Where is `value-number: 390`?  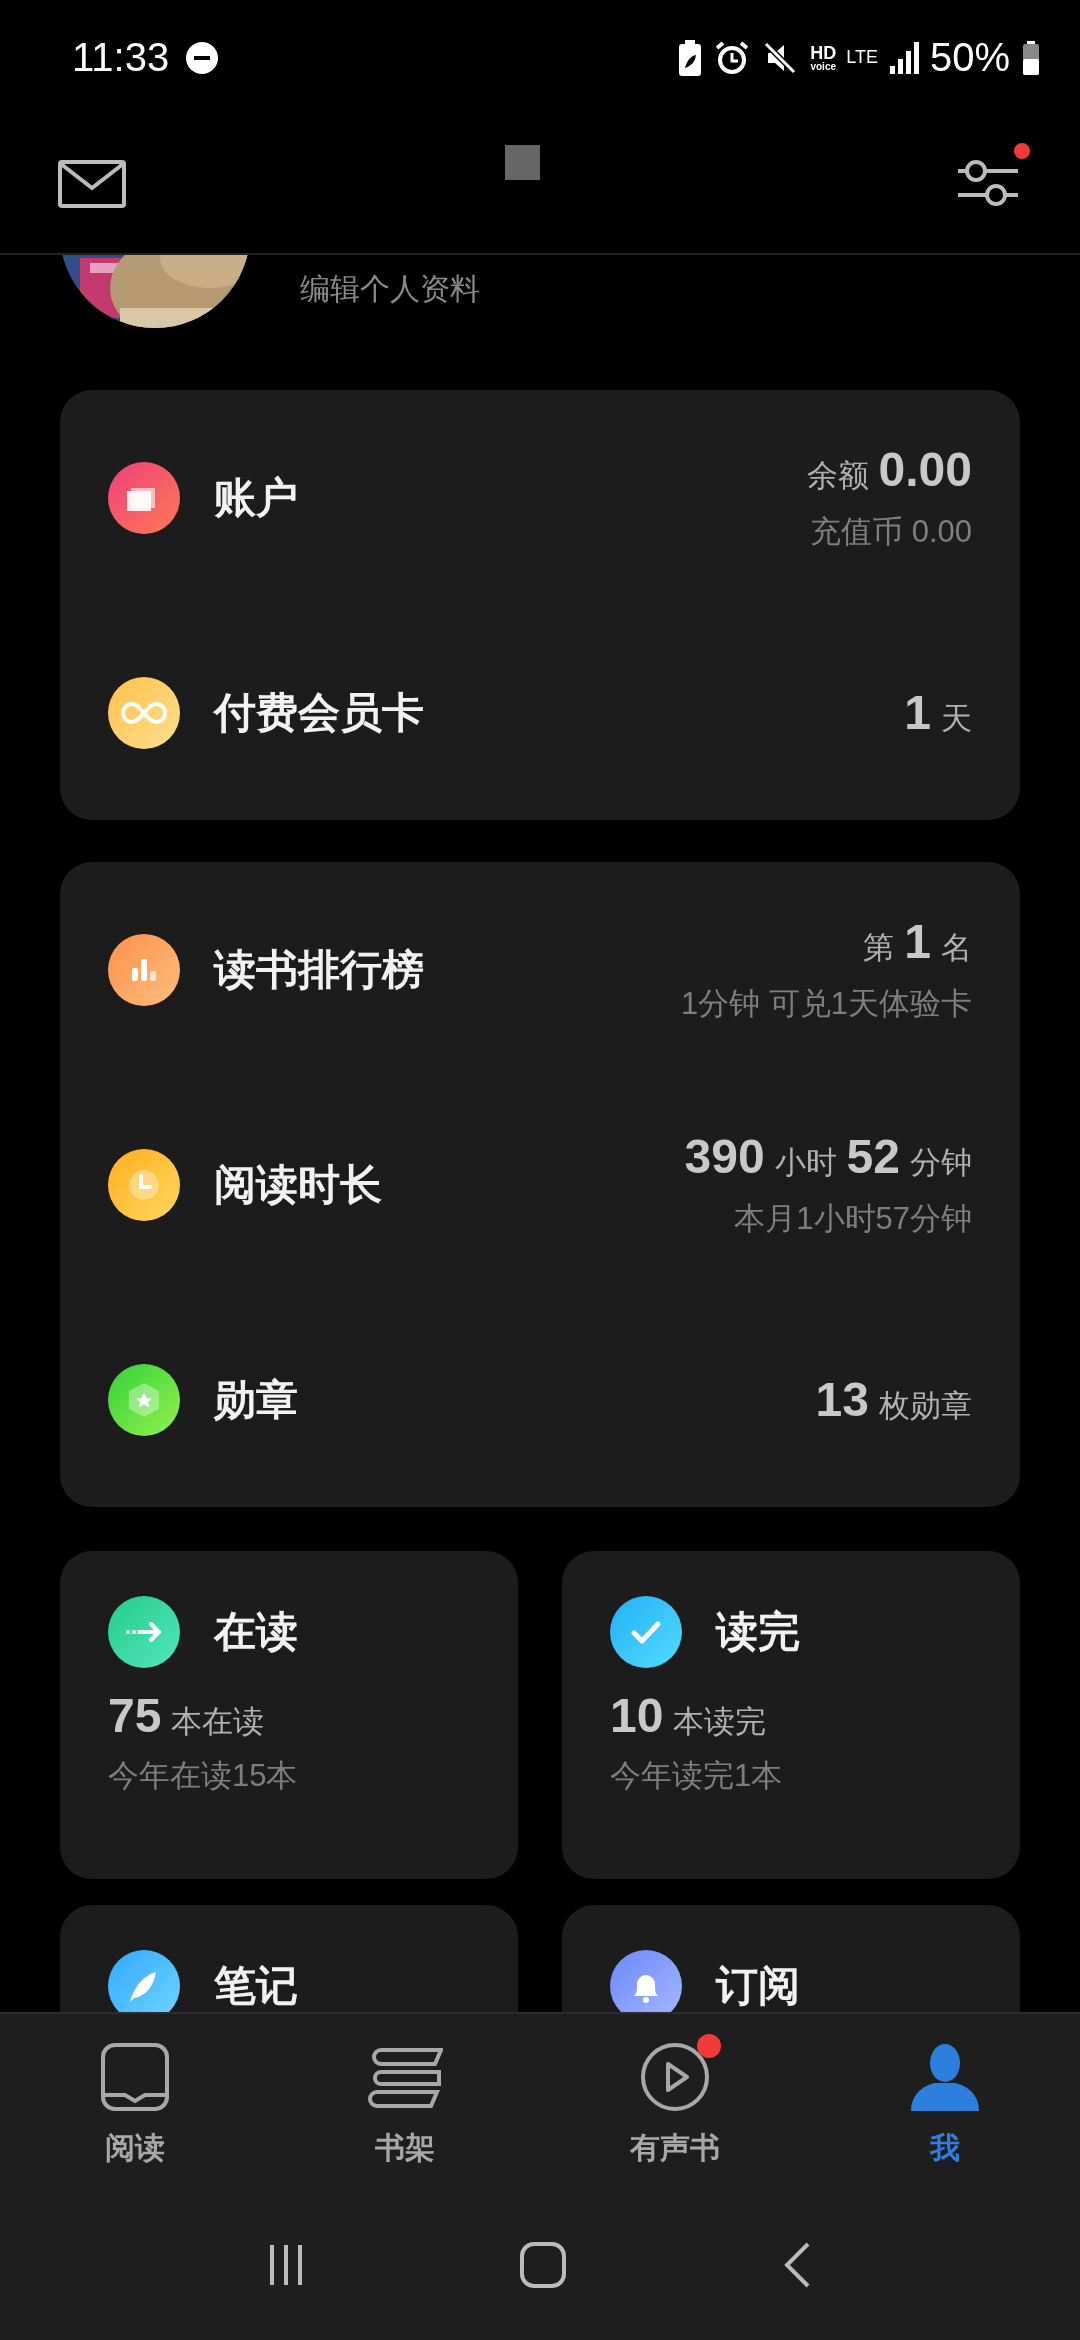
value-number: 390 is located at coordinates (724, 1156).